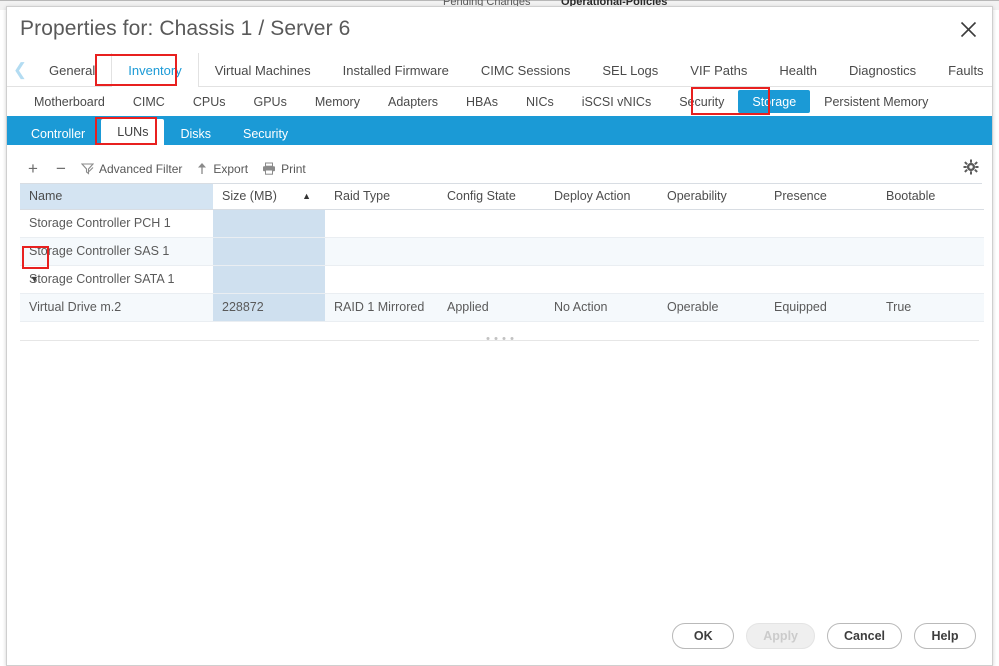 The height and width of the screenshot is (666, 999). Describe the element at coordinates (774, 101) in the screenshot. I see `tab-storage: Storage` at that location.